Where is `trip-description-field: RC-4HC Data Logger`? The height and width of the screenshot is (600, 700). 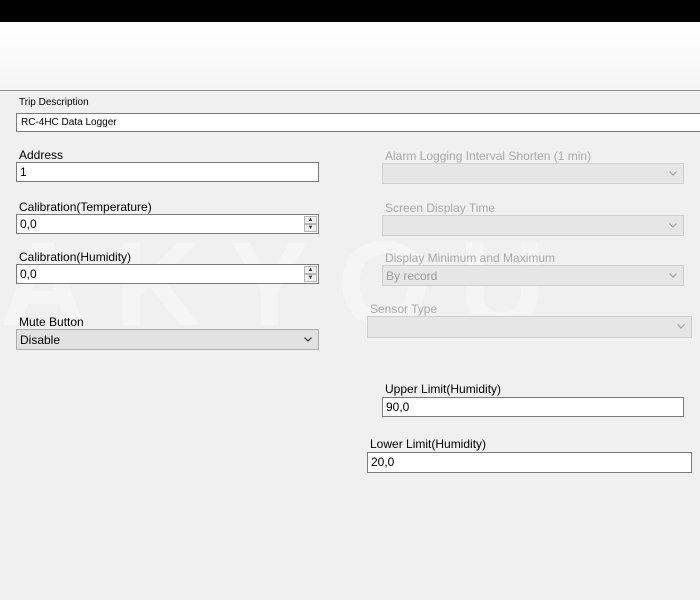 trip-description-field: RC-4HC Data Logger is located at coordinates (358, 122).